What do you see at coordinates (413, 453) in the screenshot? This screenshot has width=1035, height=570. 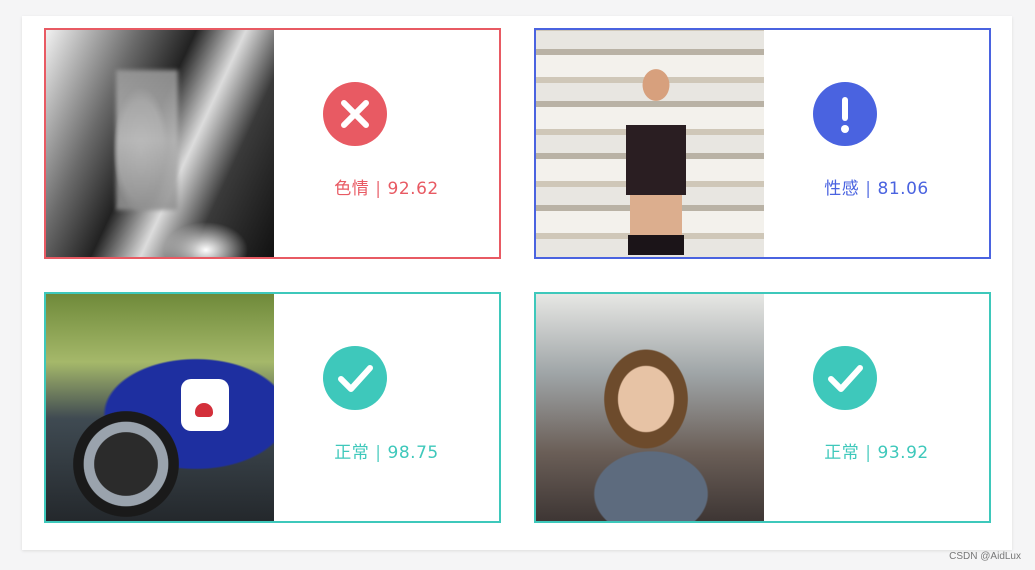 I see `confidence-score: 98.75` at bounding box center [413, 453].